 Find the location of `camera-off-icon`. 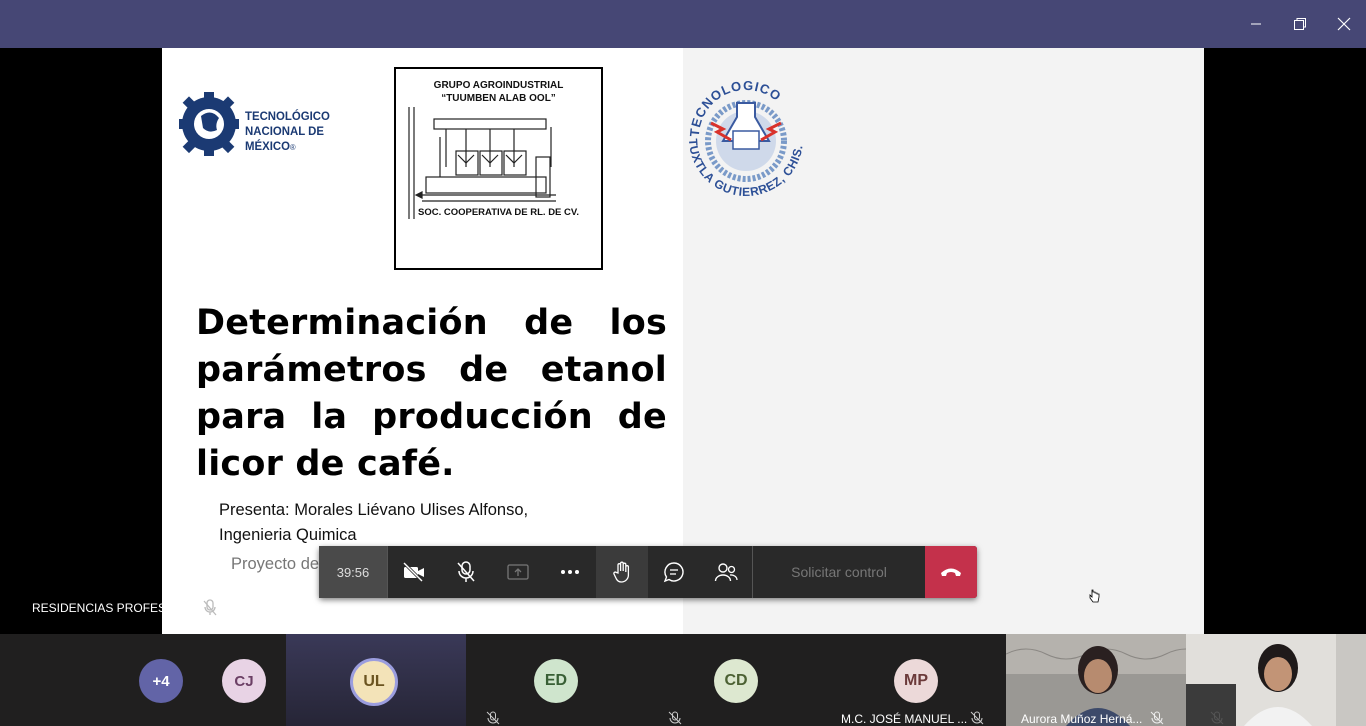

camera-off-icon is located at coordinates (413, 572).